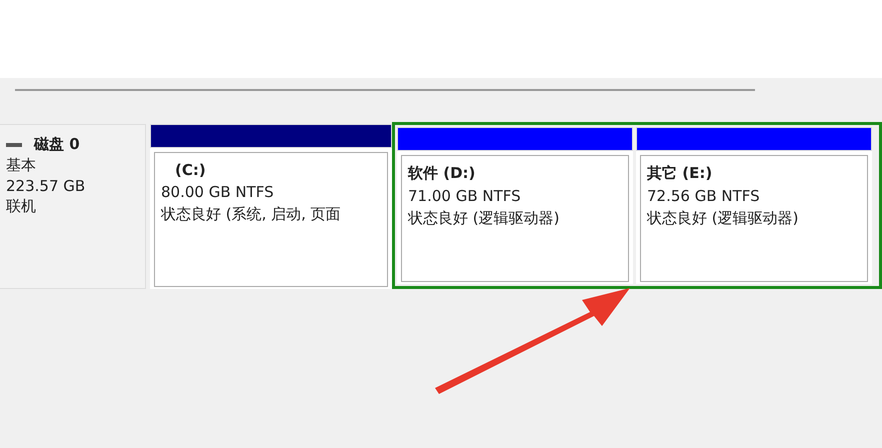 Image resolution: width=882 pixels, height=448 pixels. What do you see at coordinates (57, 144) in the screenshot?
I see `disk-name: 磁盘 0` at bounding box center [57, 144].